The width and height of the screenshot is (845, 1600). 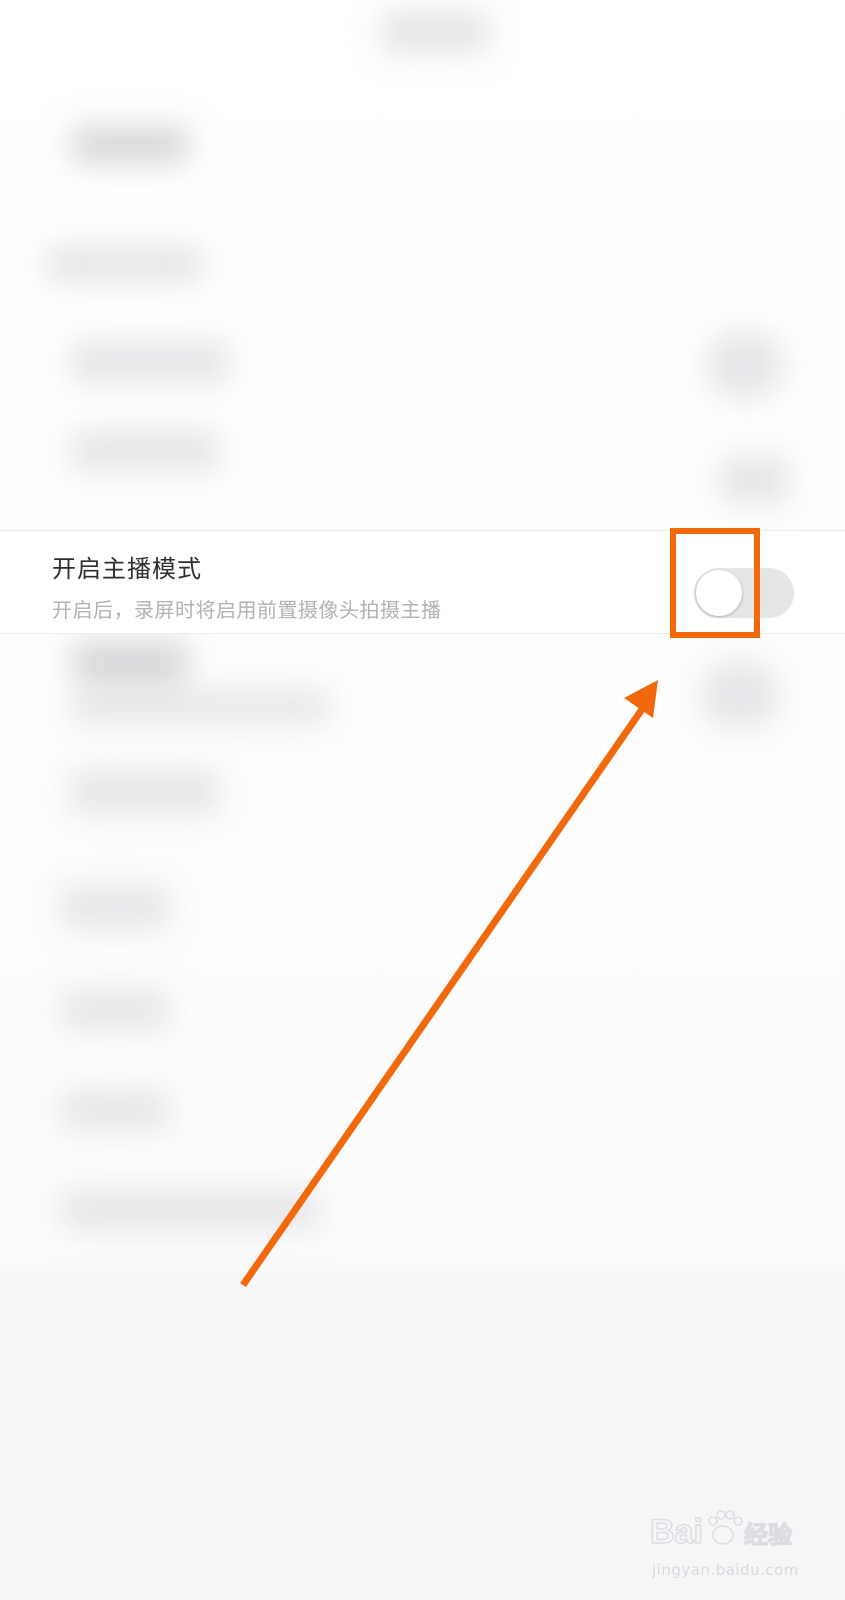 I want to click on baidu-jingyan-watermark: Bai 经验 jingyan.baidu.com, so click(x=730, y=1547).